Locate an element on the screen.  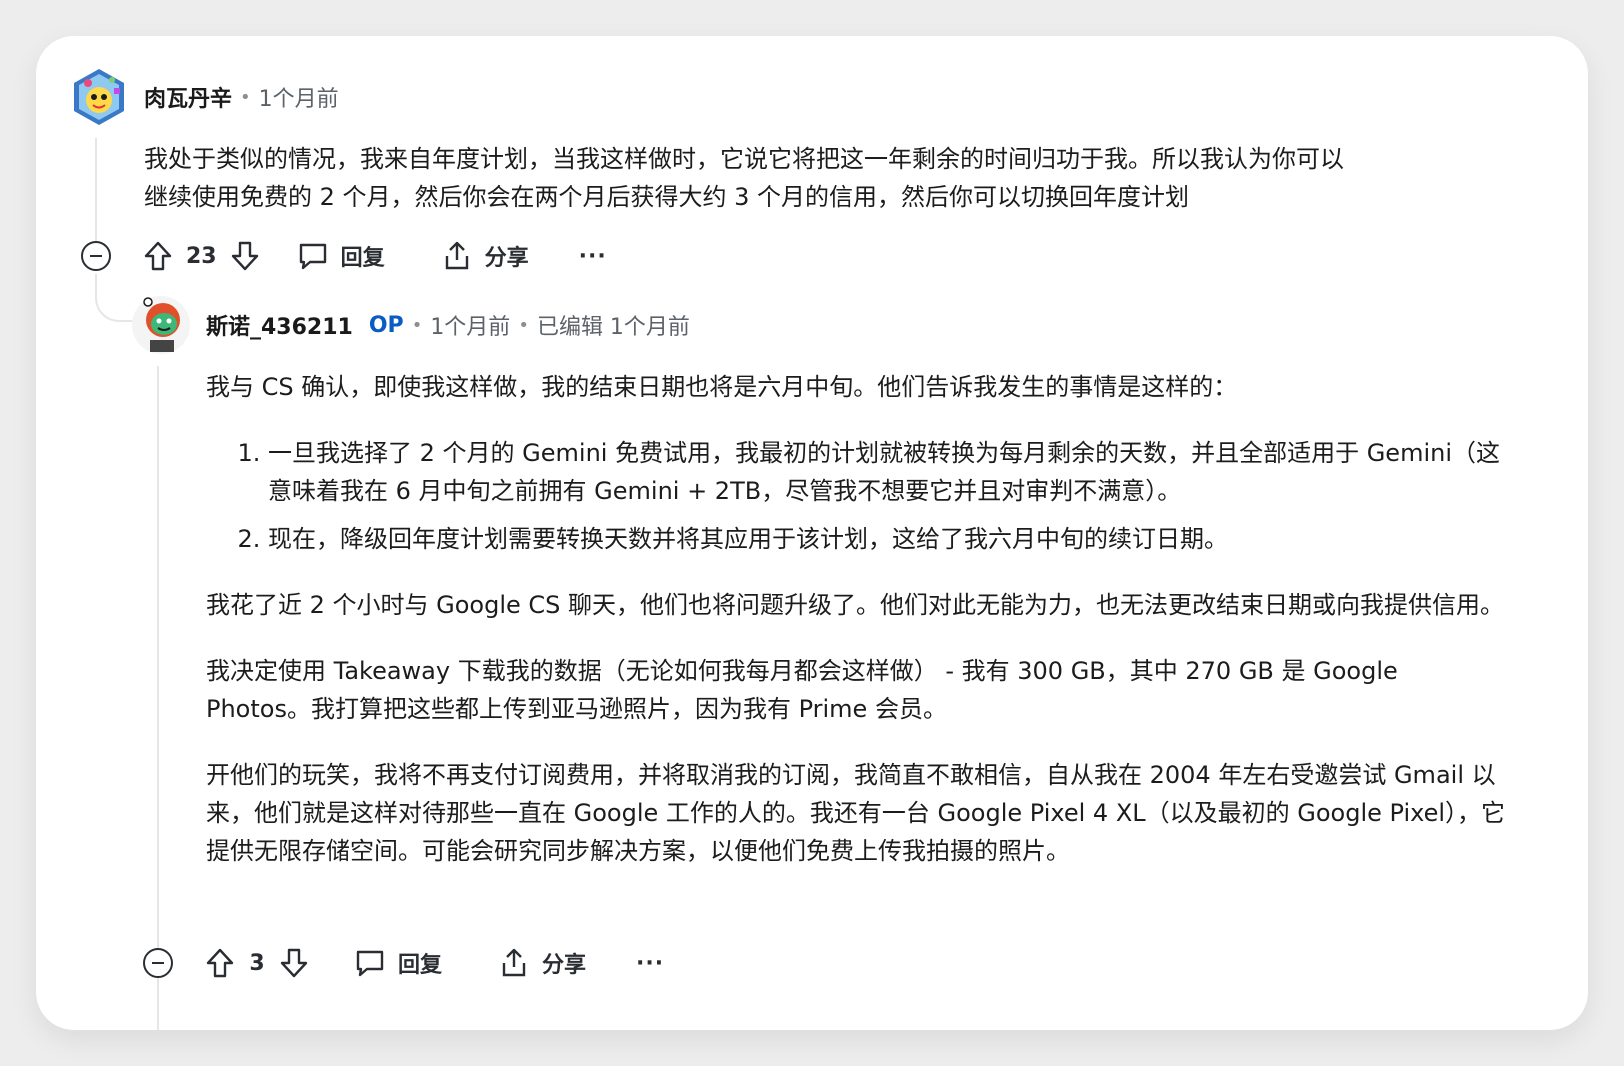
thread-line-parent is located at coordinates (96, 193).